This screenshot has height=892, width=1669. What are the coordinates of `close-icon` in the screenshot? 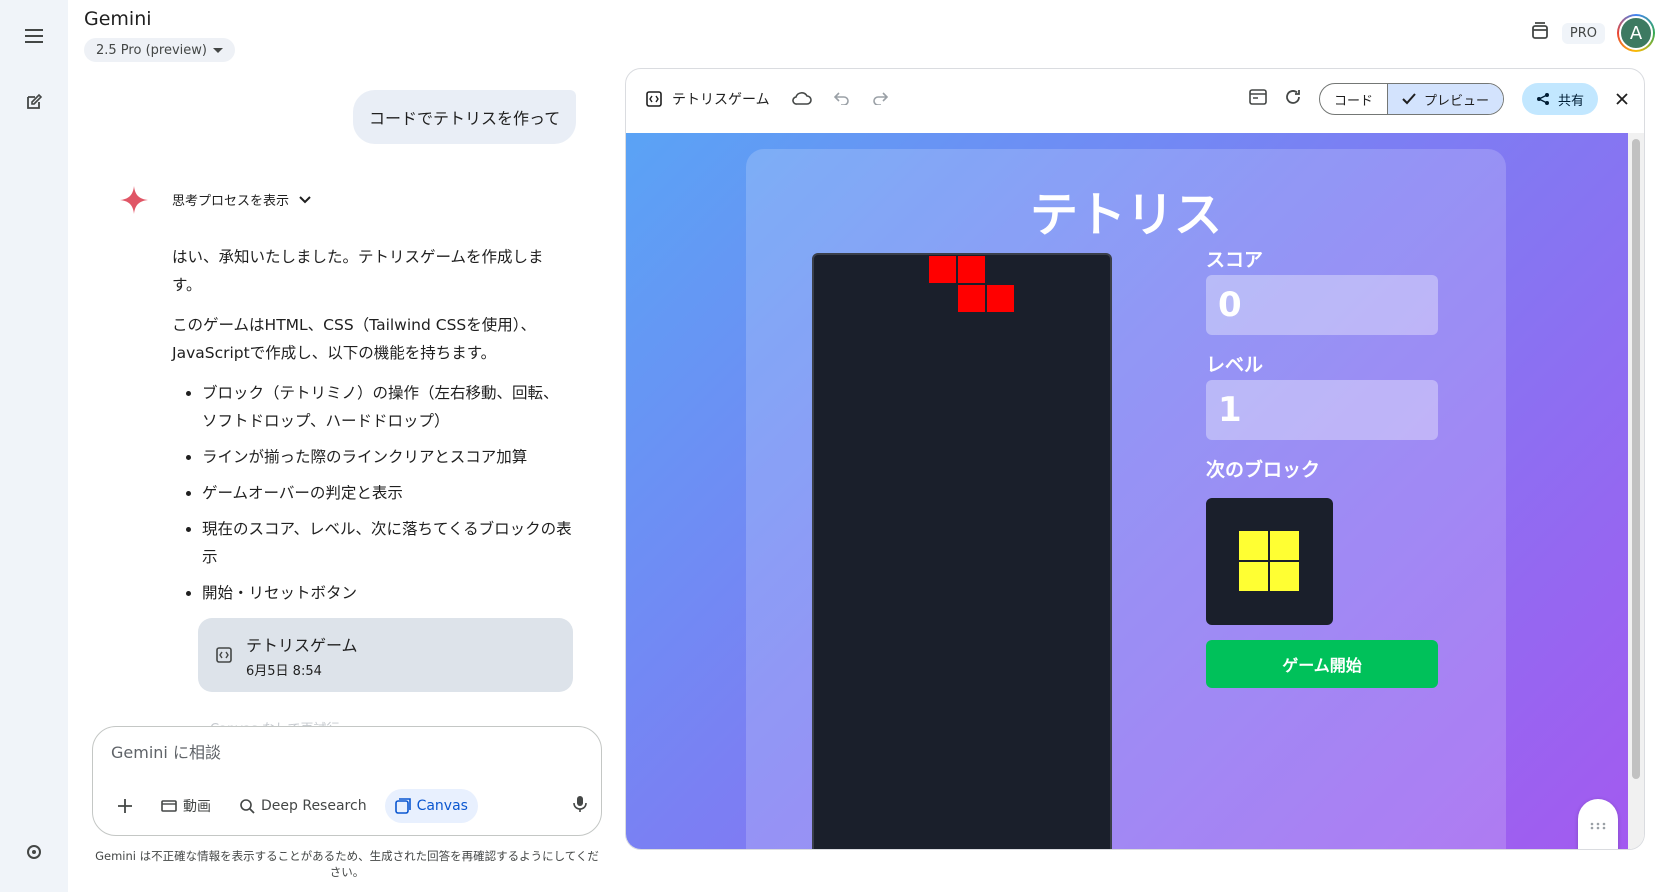 It's located at (1622, 99).